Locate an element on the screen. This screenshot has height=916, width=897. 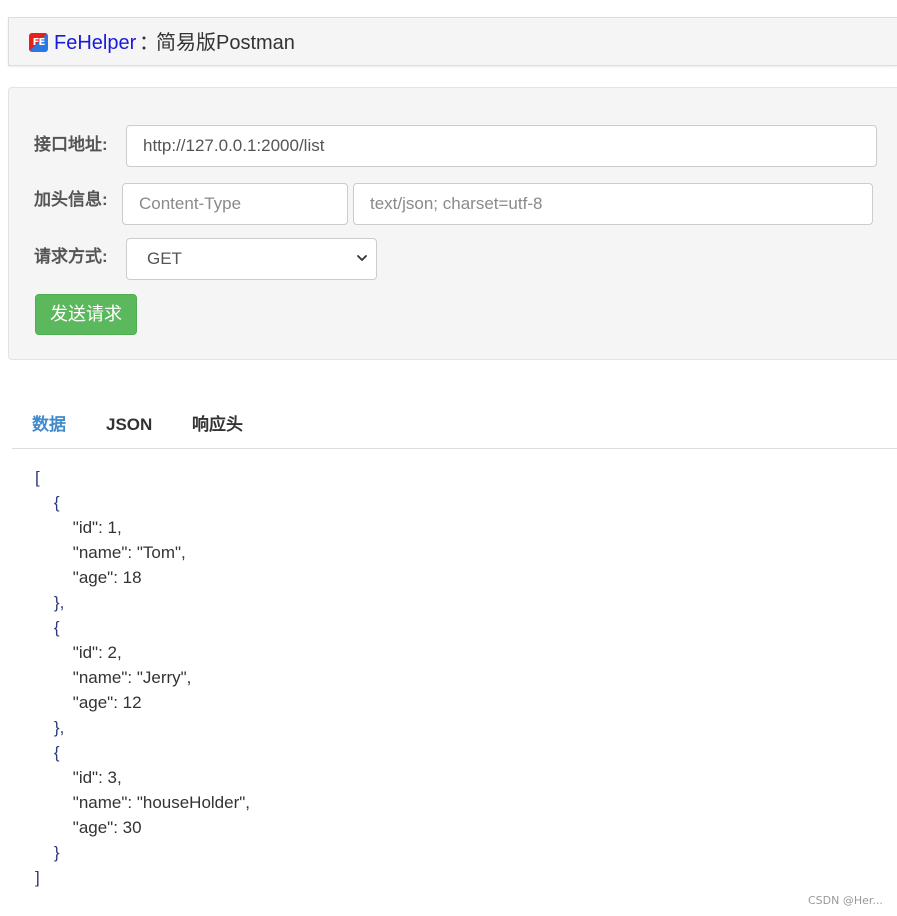
method-label: 请求方式: is located at coordinates (71, 256).